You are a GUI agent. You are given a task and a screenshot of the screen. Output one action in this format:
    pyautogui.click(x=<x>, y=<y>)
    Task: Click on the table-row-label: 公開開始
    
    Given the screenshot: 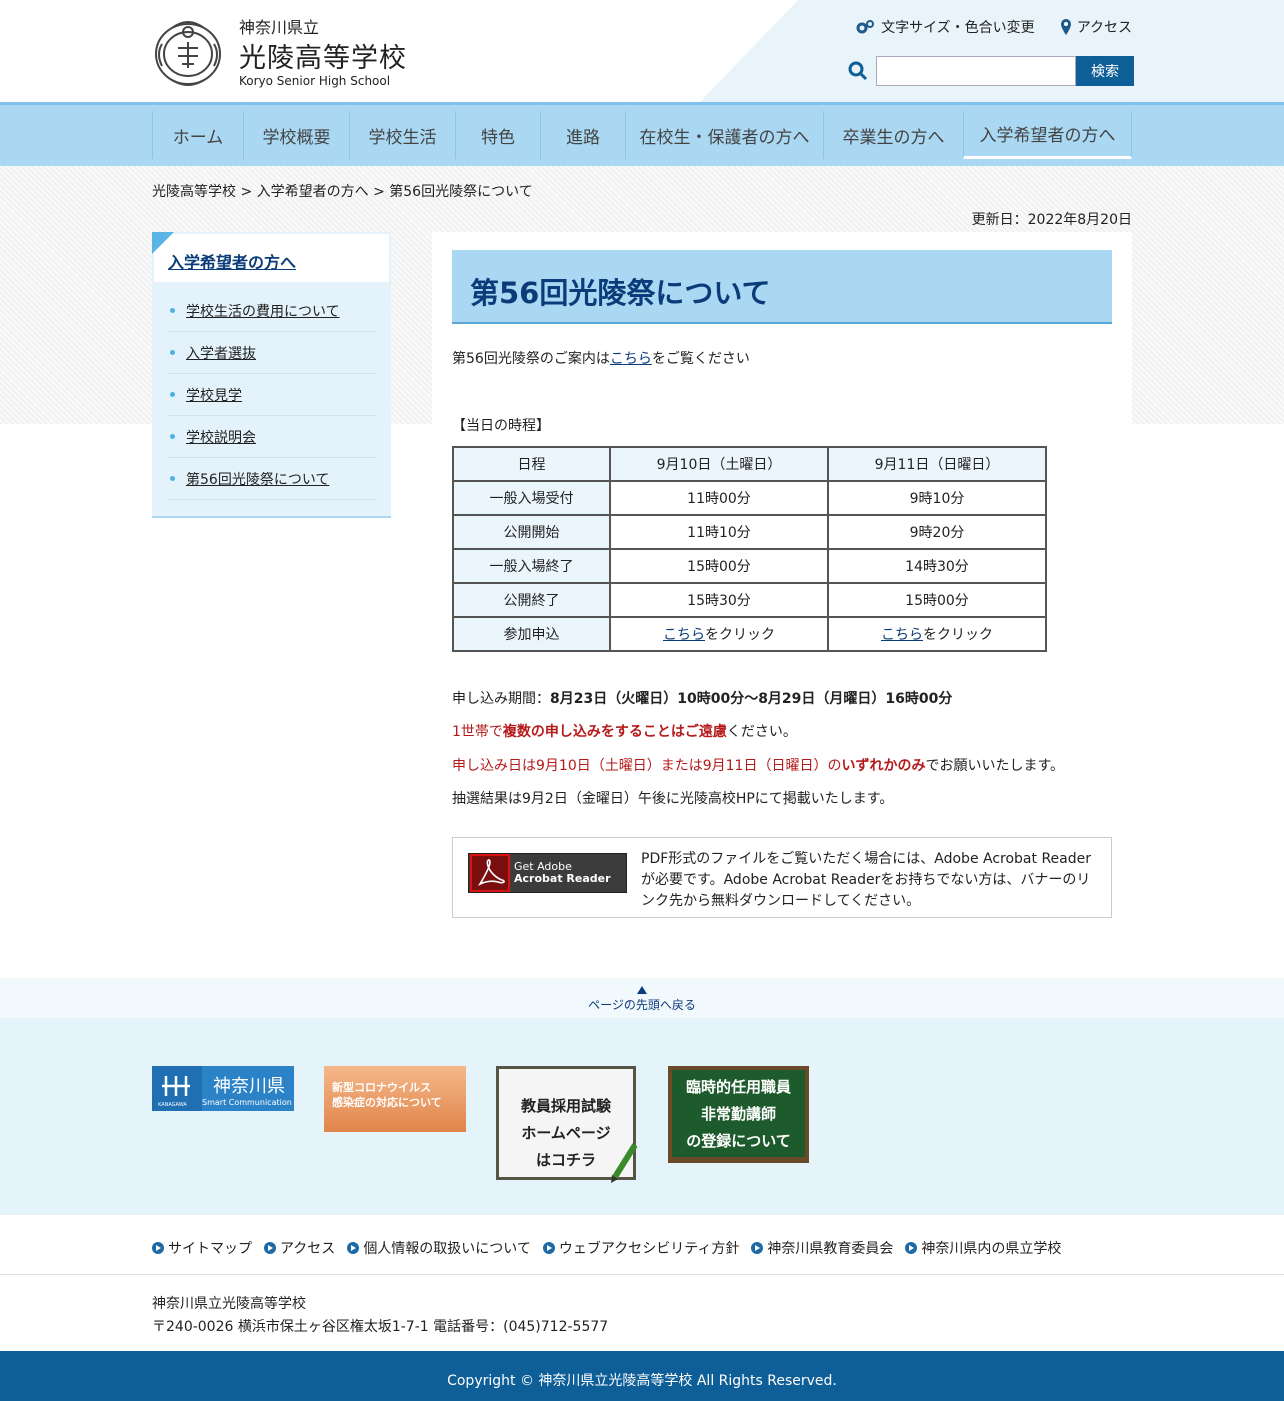 What is the action you would take?
    pyautogui.click(x=531, y=532)
    